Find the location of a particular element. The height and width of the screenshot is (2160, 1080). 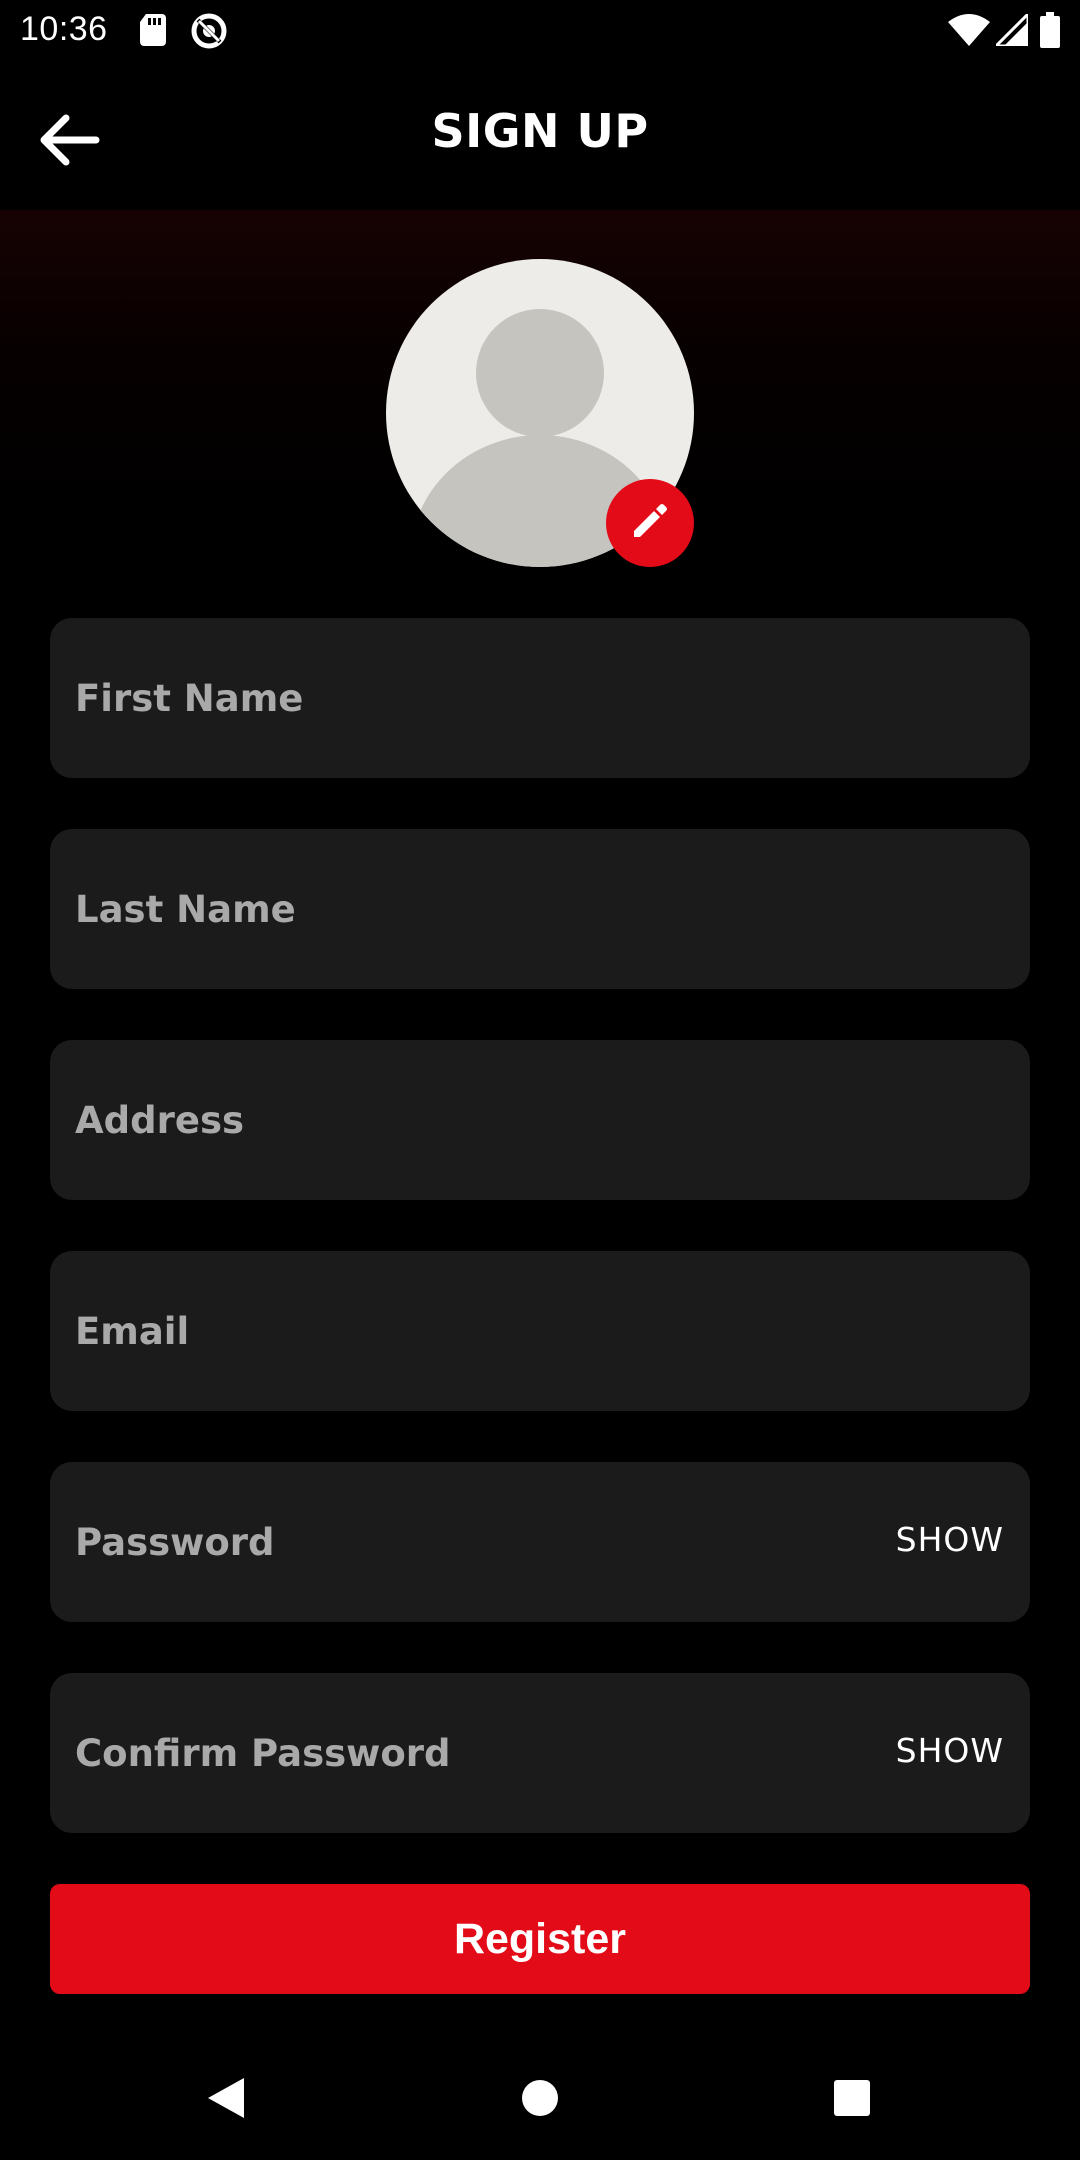

home-circle-icon is located at coordinates (540, 2100).